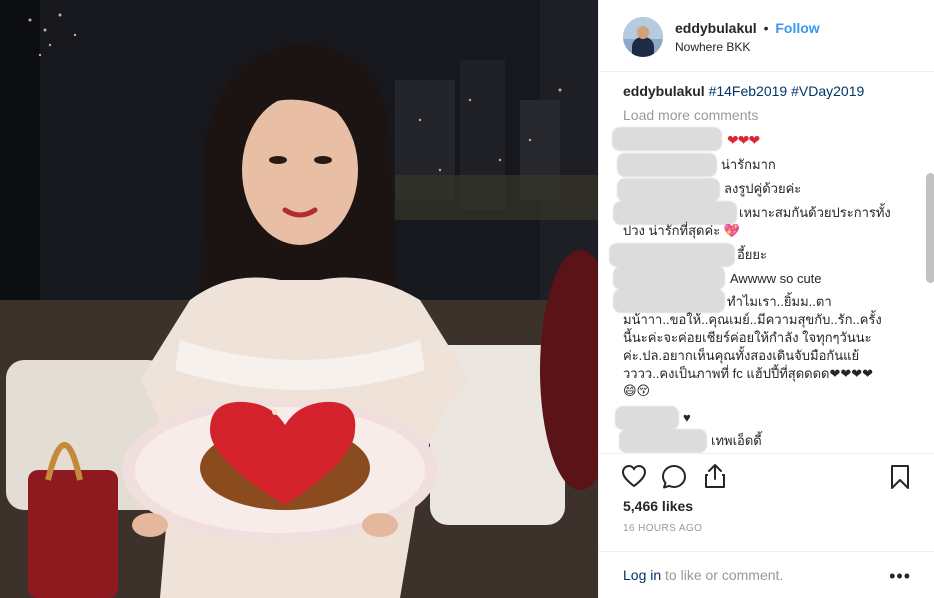  I want to click on comment-bubble-icon, so click(674, 477).